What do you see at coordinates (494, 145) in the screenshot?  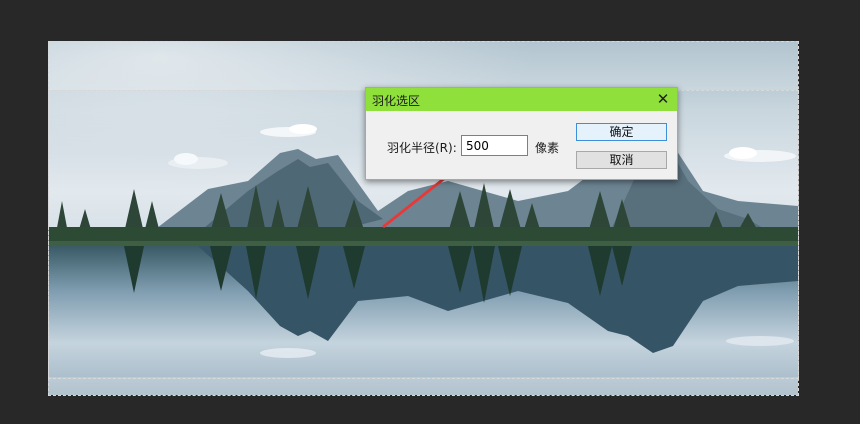 I see `feather-radius-input` at bounding box center [494, 145].